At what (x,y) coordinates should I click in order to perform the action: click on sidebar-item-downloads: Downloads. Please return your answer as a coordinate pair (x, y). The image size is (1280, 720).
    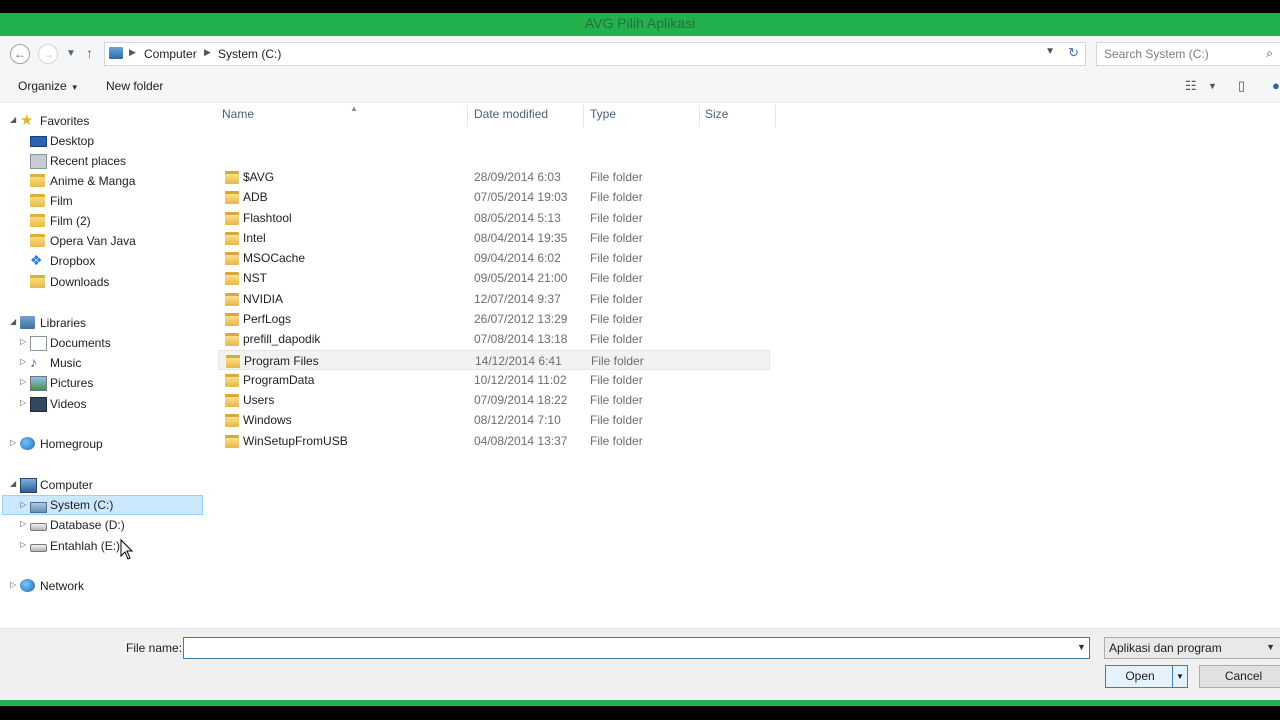
    Looking at the image, I should click on (102, 282).